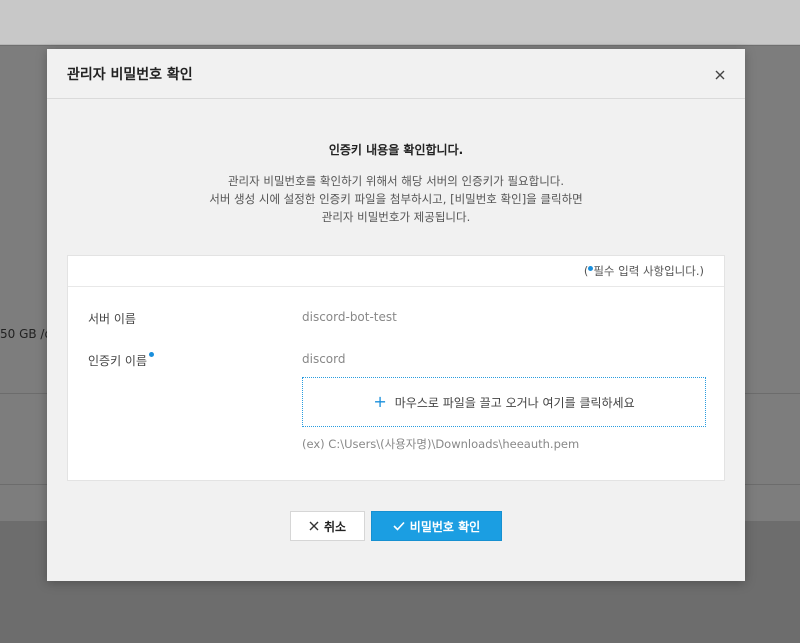 The height and width of the screenshot is (643, 800). What do you see at coordinates (380, 401) in the screenshot?
I see `plus-icon: +` at bounding box center [380, 401].